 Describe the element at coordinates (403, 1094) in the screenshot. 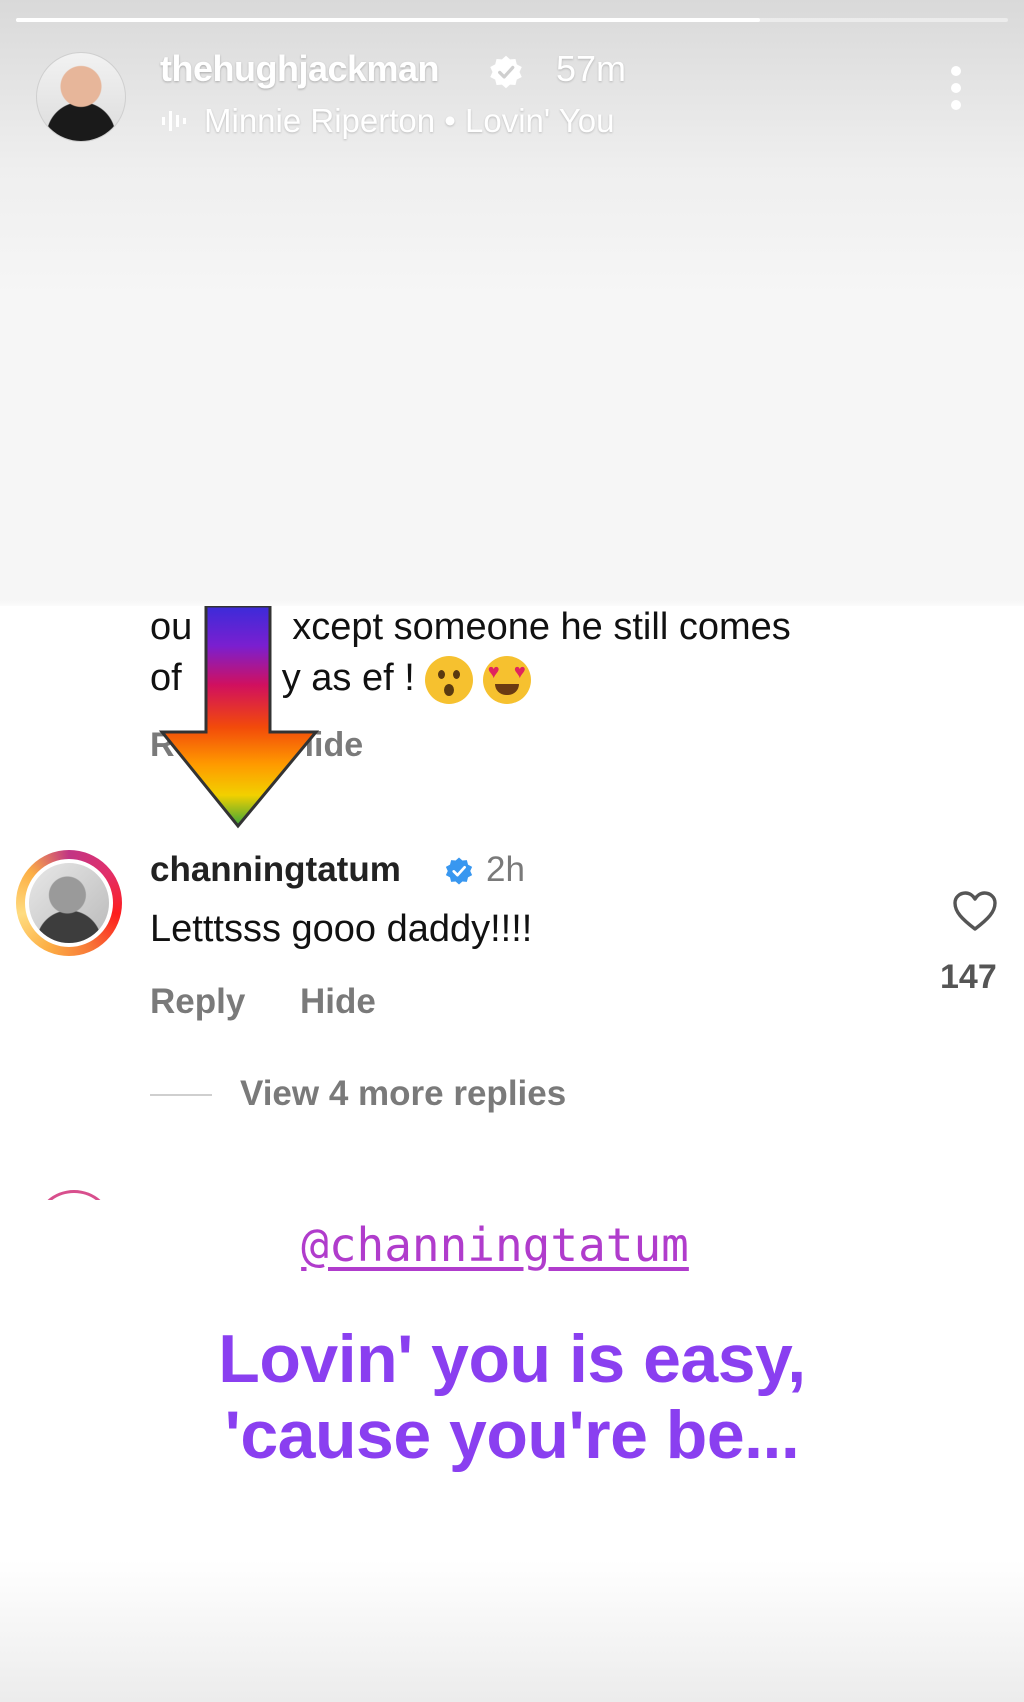

I see `view-more-replies-button: View 4 more replies` at that location.